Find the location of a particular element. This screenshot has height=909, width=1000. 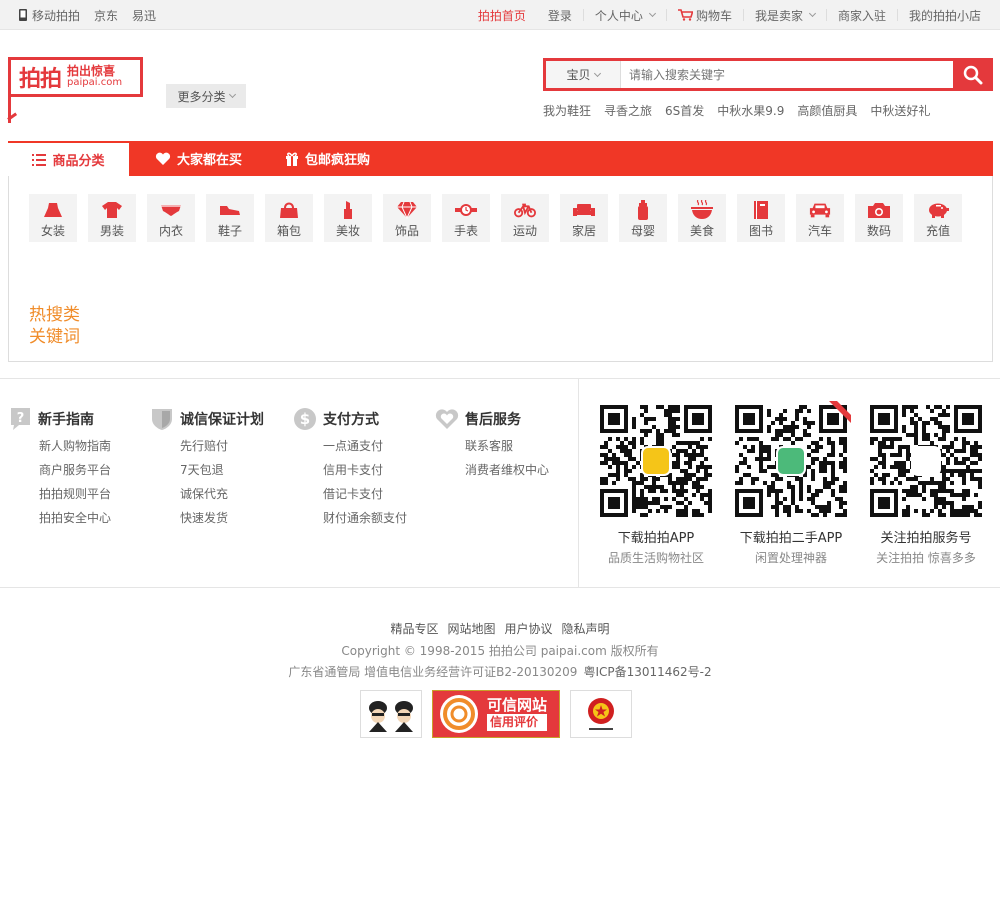

hot-word-link: 寻香之旅 is located at coordinates (628, 110).